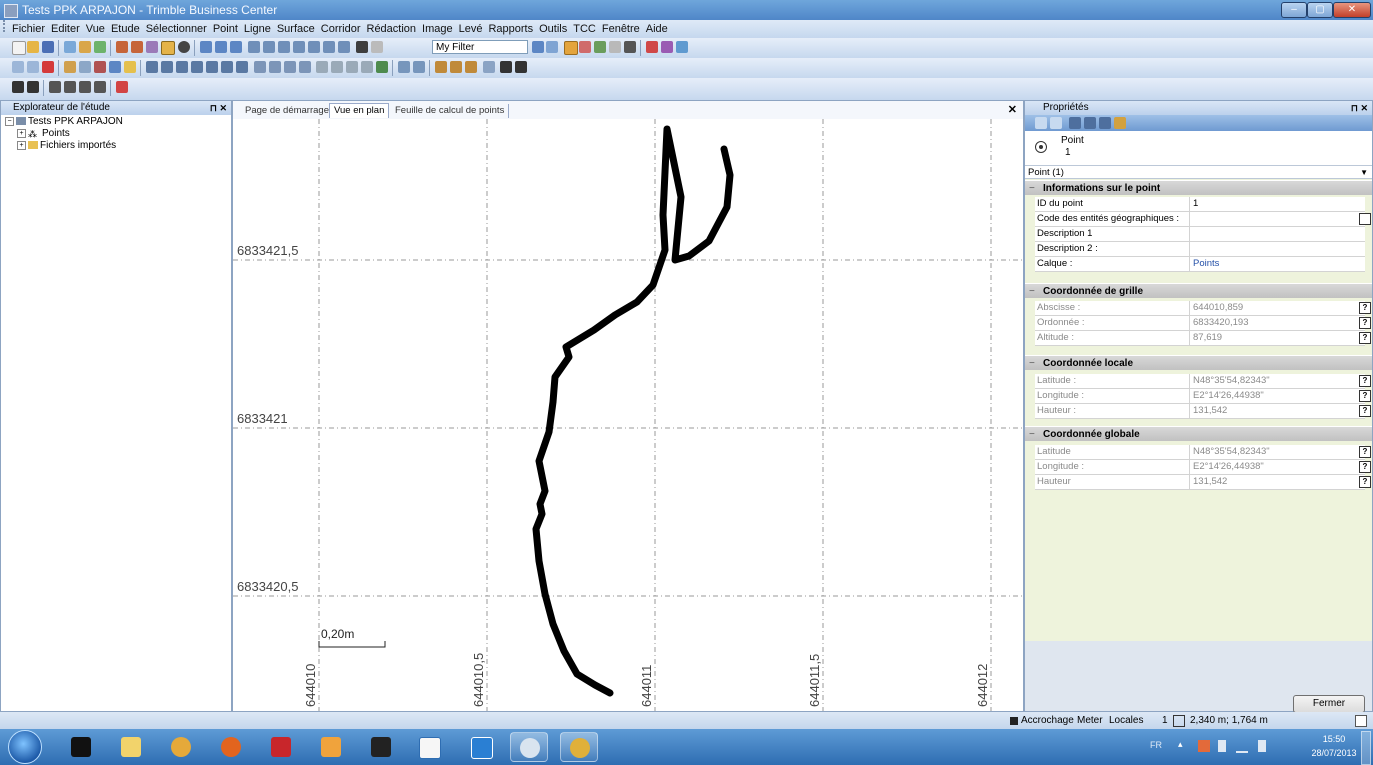 The image size is (1373, 765). What do you see at coordinates (168, 48) in the screenshot?
I see `select-active-icon` at bounding box center [168, 48].